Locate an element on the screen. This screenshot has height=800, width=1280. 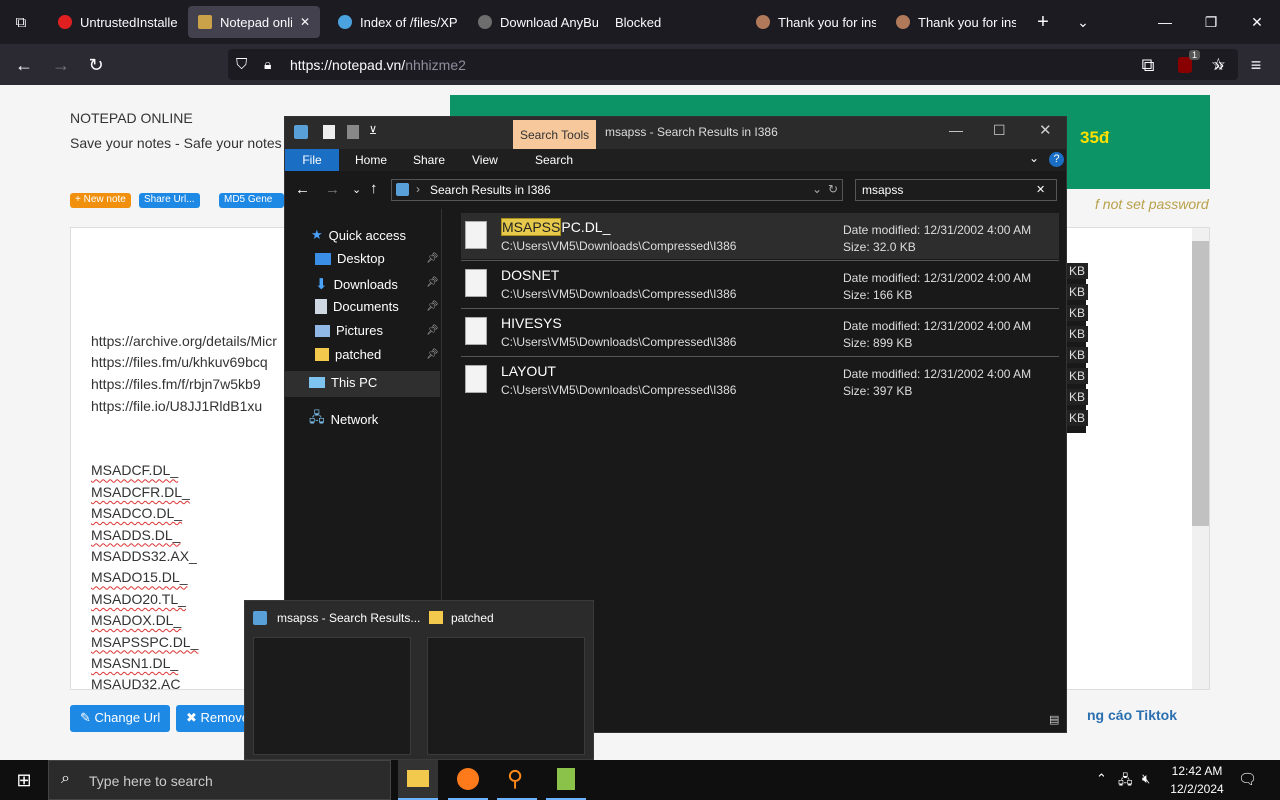
clock-date: 12/2/2024 is located at coordinates (1197, 789).